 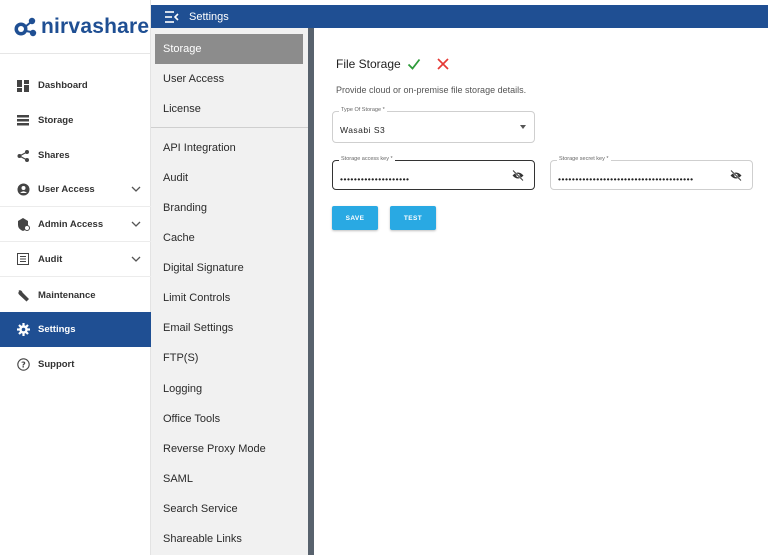 What do you see at coordinates (23, 259) in the screenshot?
I see `audit-icon` at bounding box center [23, 259].